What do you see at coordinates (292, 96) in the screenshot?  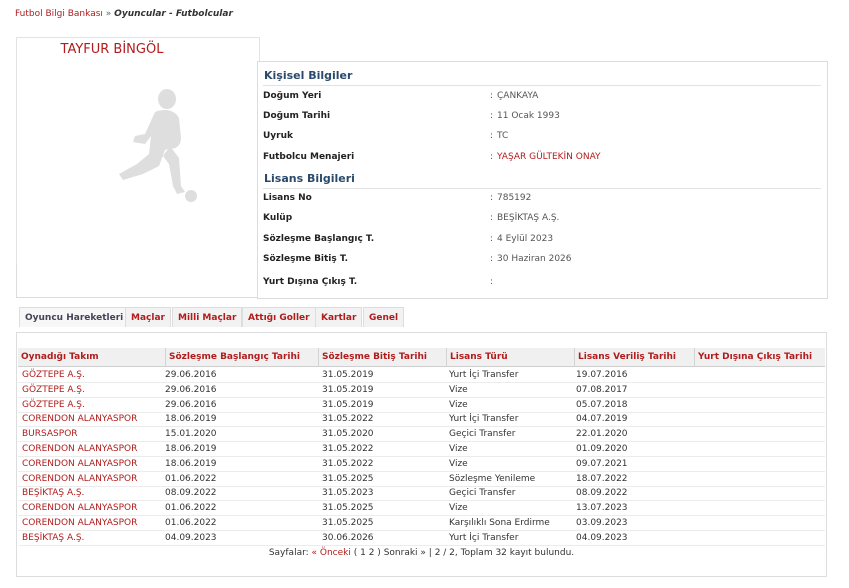 I see `info-label: Doğum Yeri` at bounding box center [292, 96].